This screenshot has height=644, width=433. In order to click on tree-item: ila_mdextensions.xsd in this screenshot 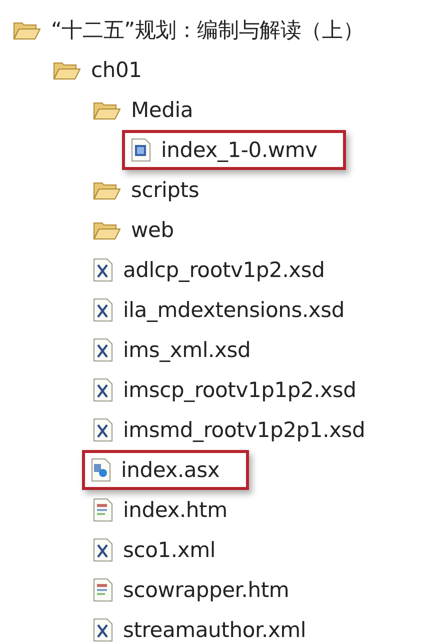, I will do `click(219, 310)`.